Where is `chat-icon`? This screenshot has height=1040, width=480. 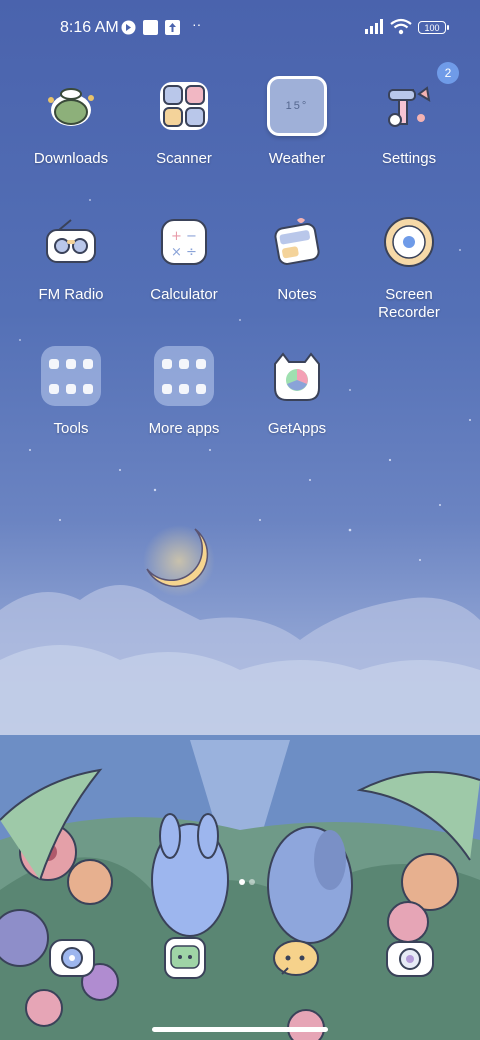
chat-icon is located at coordinates (296, 958).